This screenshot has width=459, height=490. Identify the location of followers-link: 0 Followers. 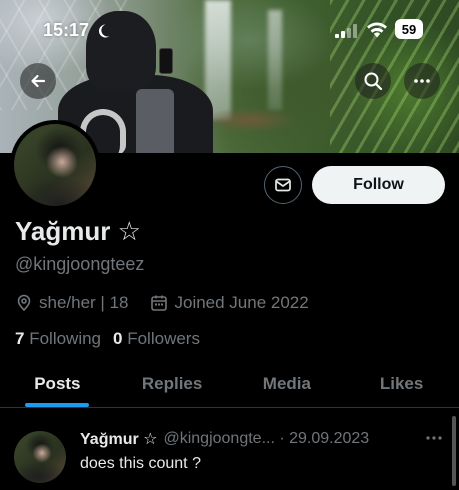
(156, 339).